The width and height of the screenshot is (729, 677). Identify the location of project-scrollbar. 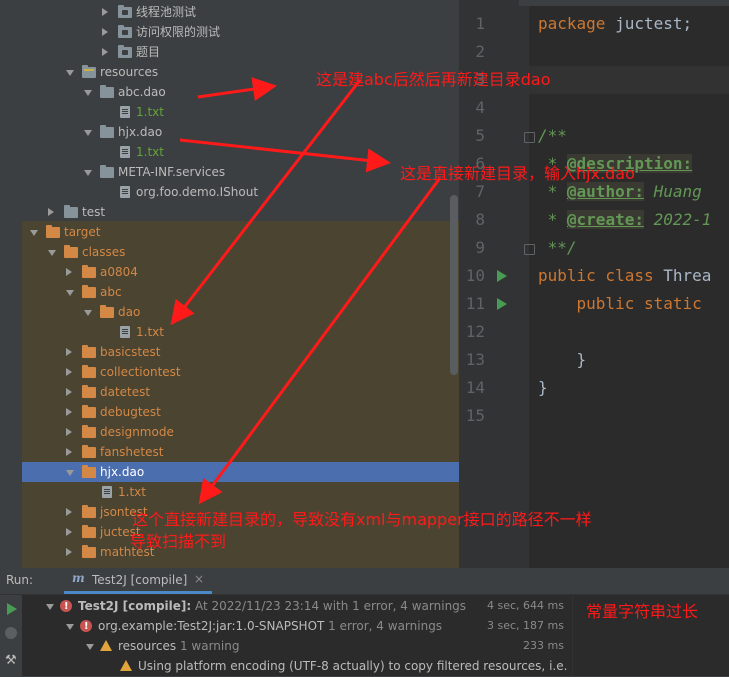
(454, 285).